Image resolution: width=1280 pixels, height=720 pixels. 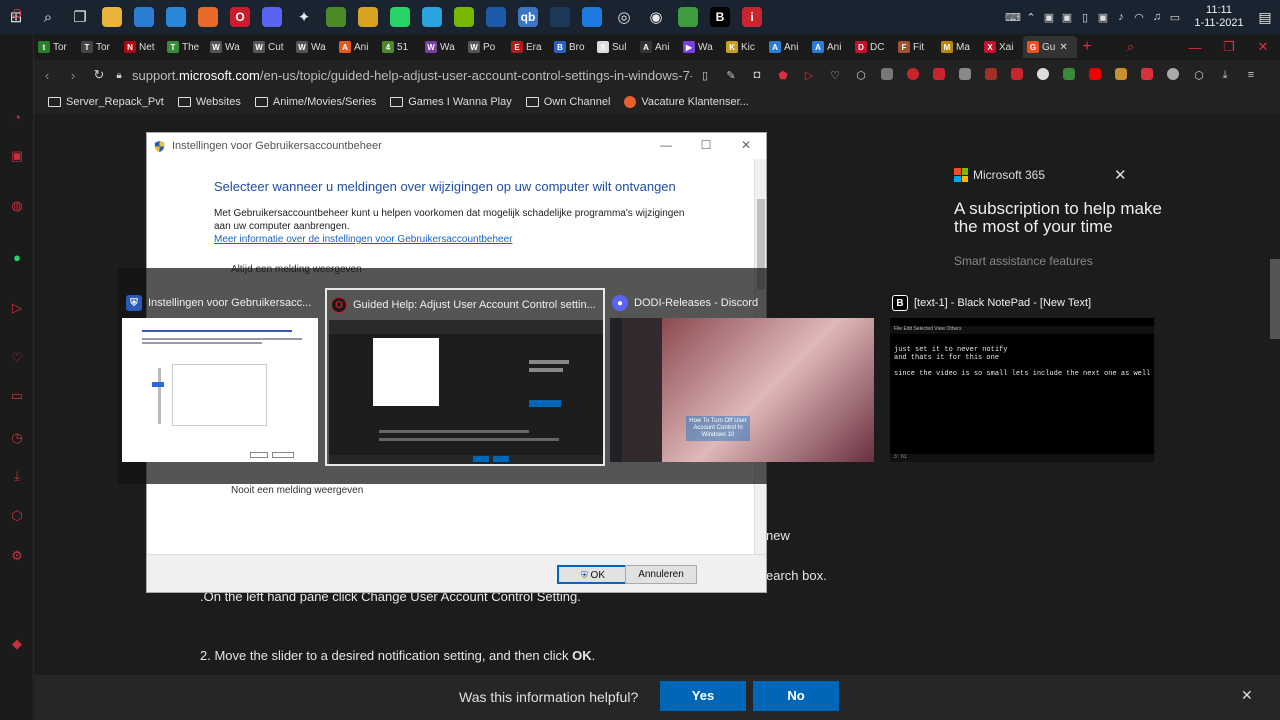 I want to click on reader-icon: ▯, so click(x=705, y=75).